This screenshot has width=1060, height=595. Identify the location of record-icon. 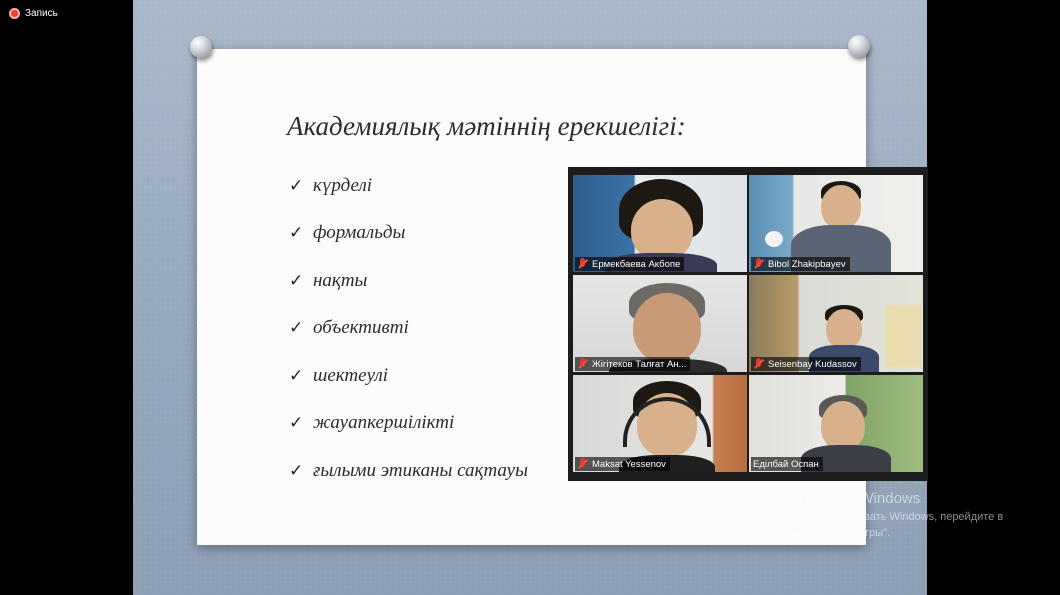
(14, 13).